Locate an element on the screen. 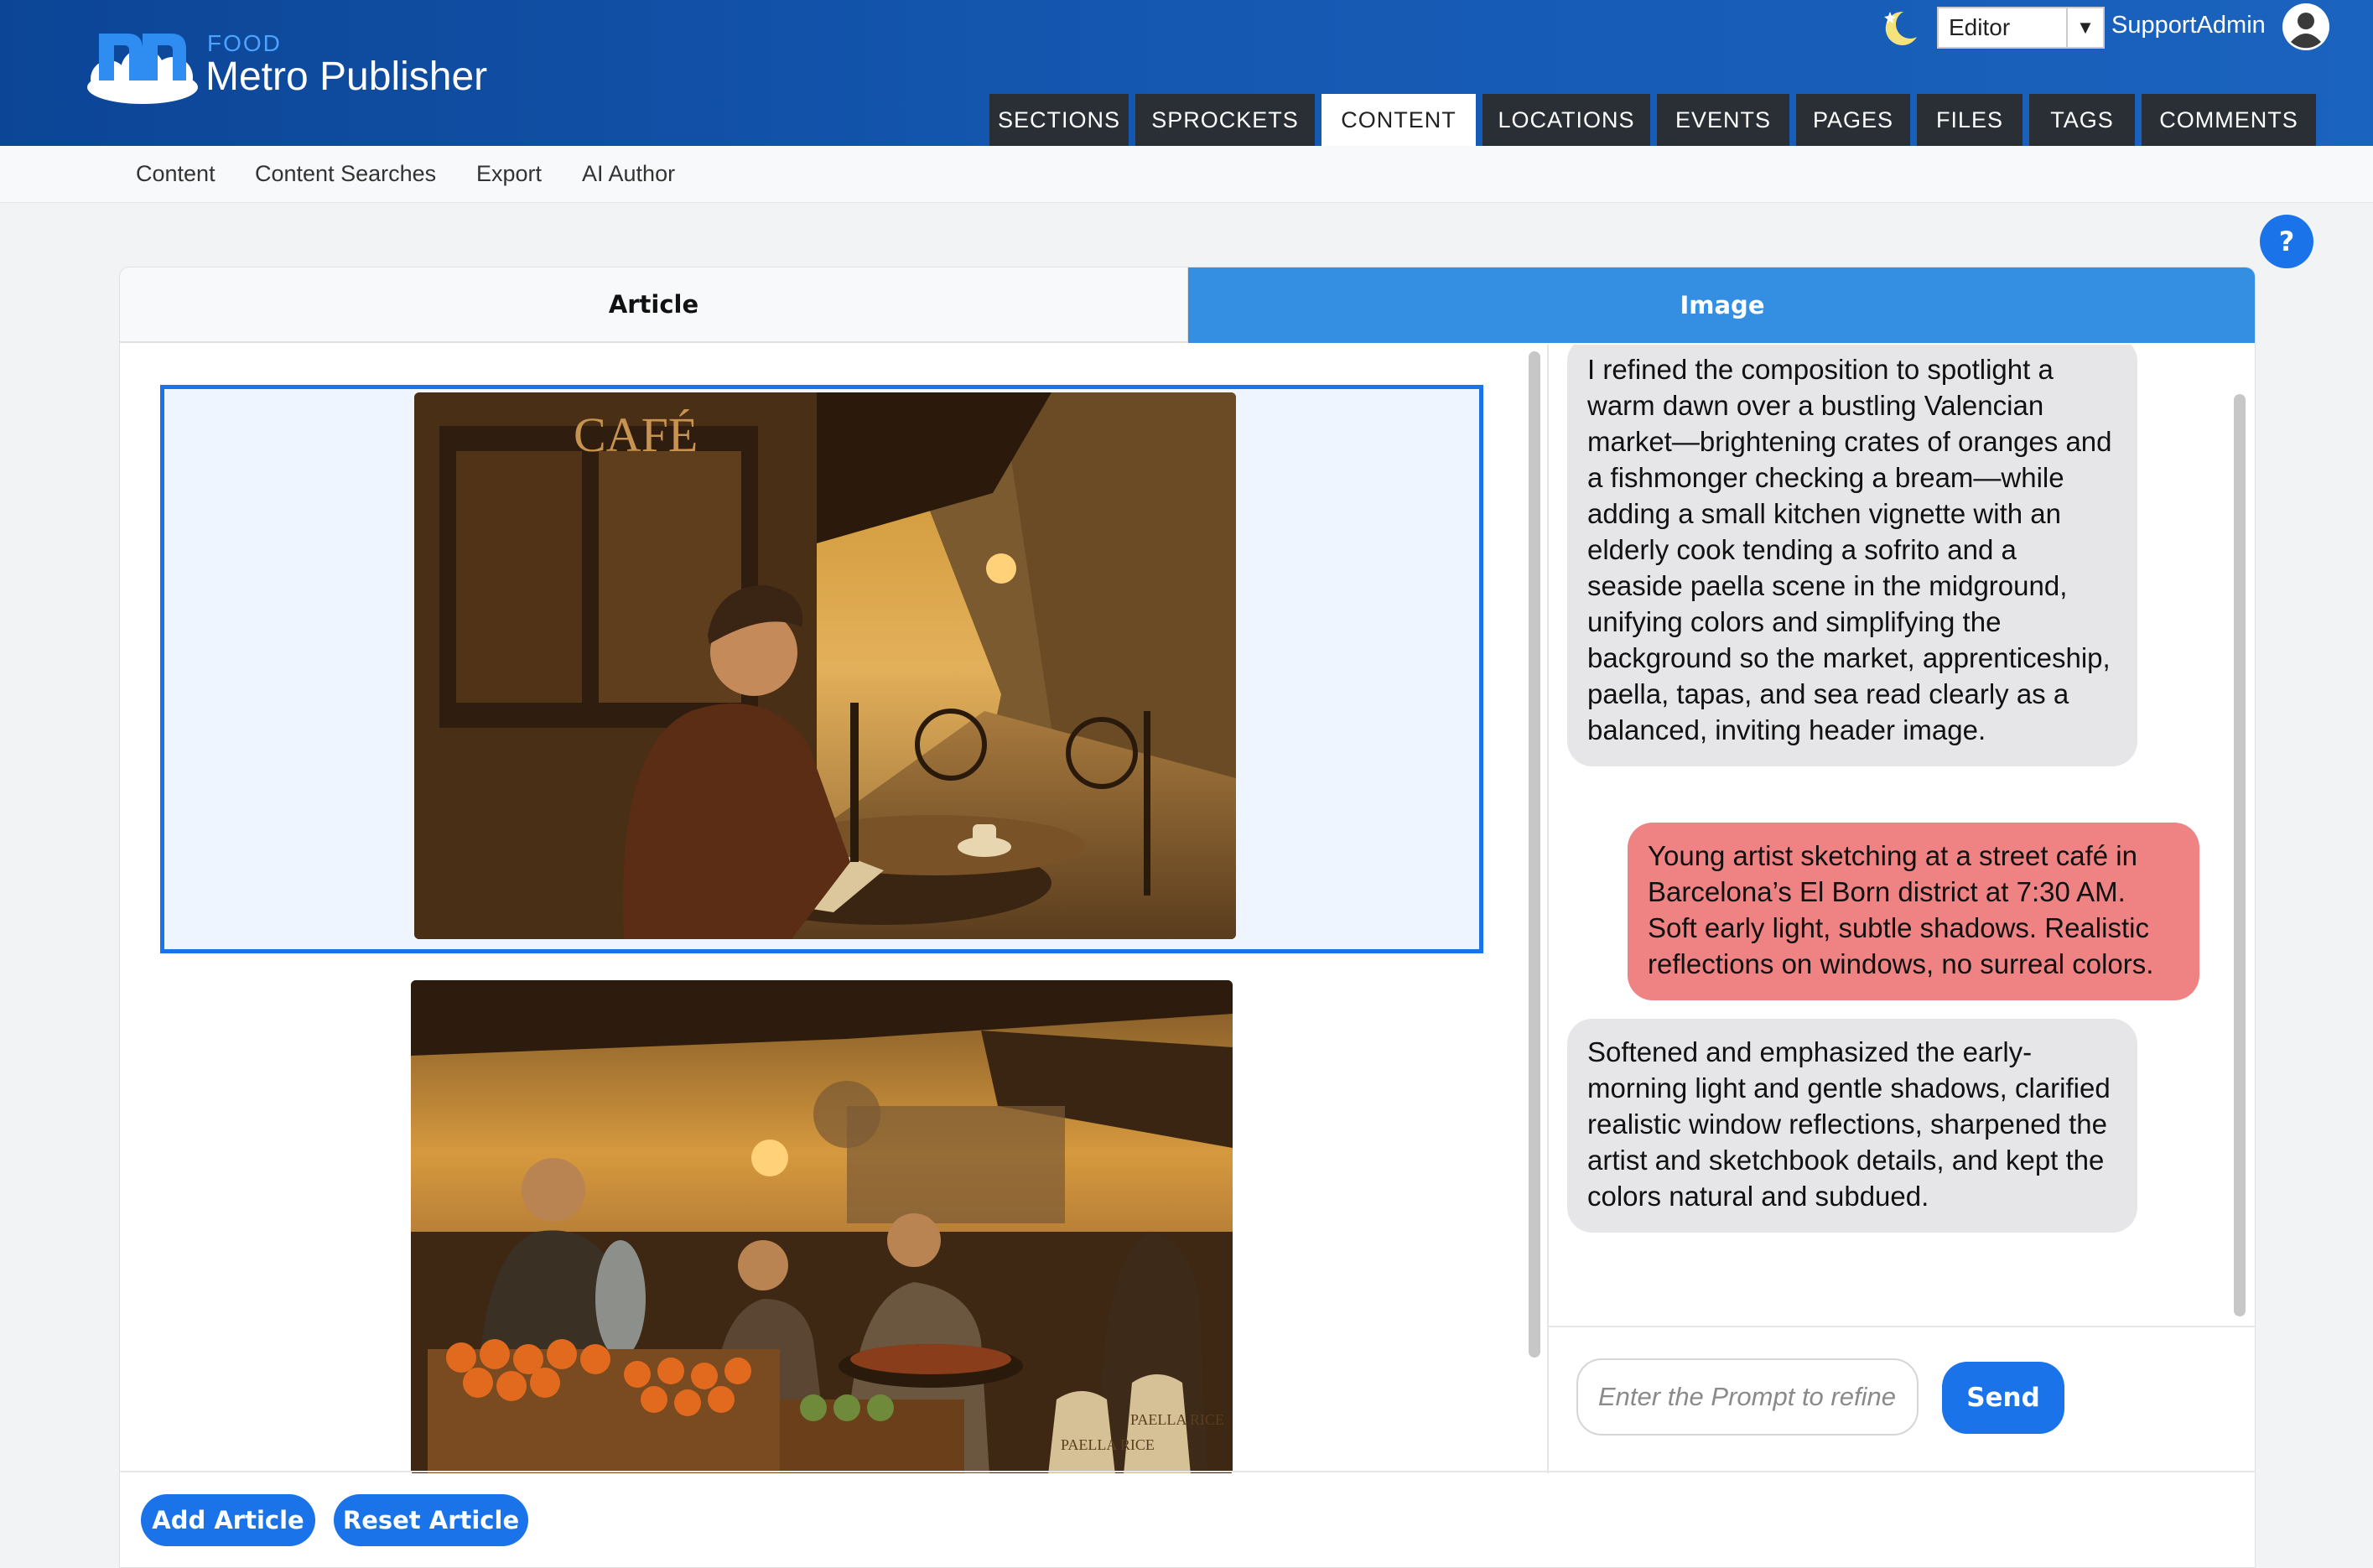  nav-tab-sections: SECTIONS is located at coordinates (1059, 120).